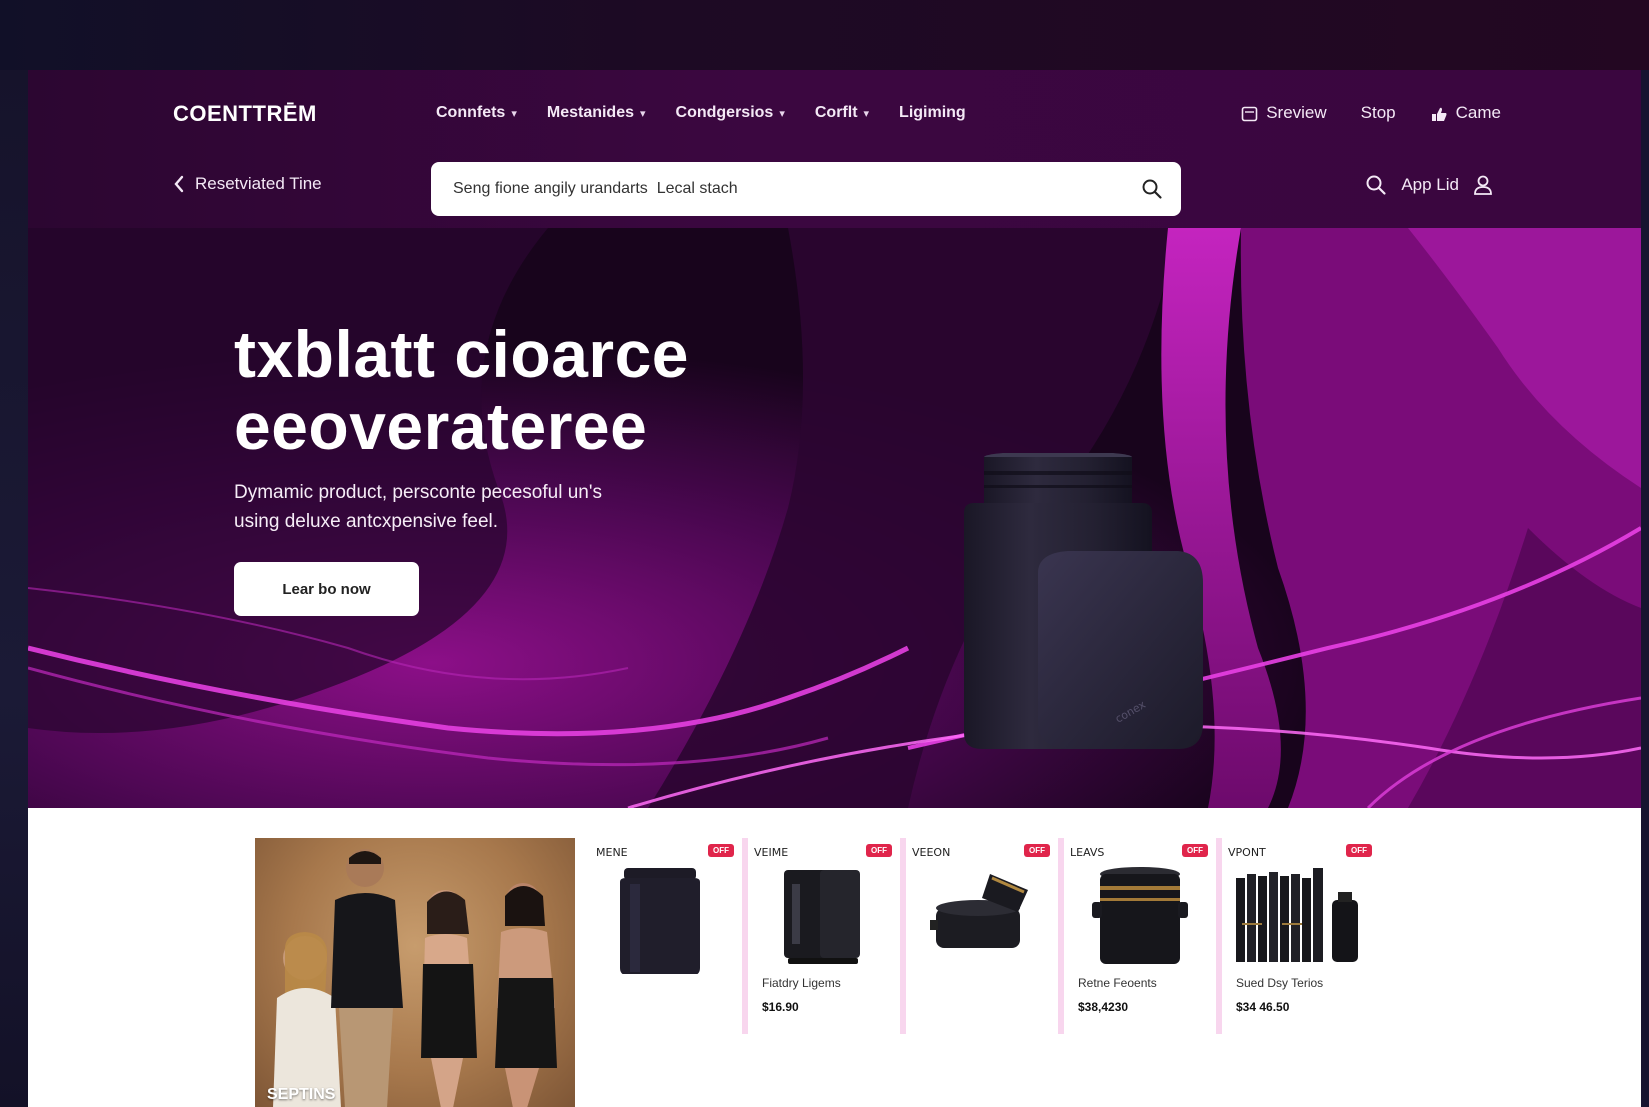 Image resolution: width=1649 pixels, height=1107 pixels. Describe the element at coordinates (1249, 113) in the screenshot. I see `calendar-icon` at that location.